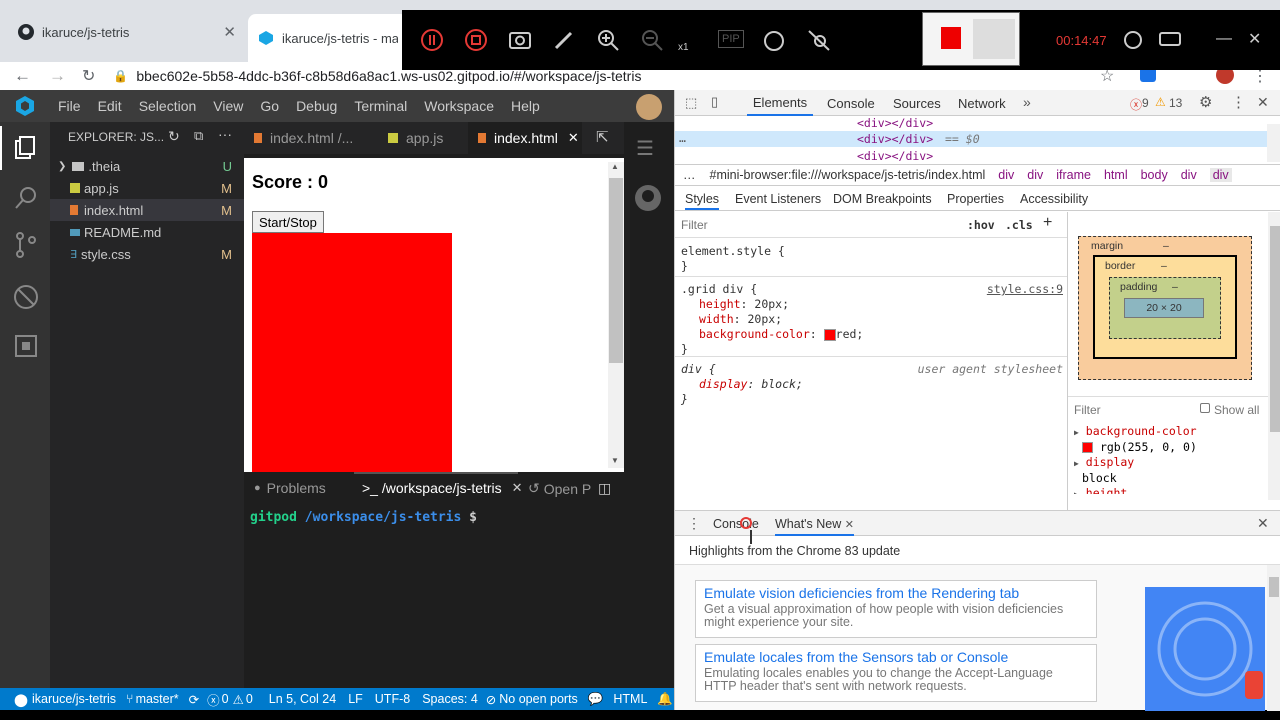  Describe the element at coordinates (538, 699) in the screenshot. I see `status-ports: No open ports` at that location.